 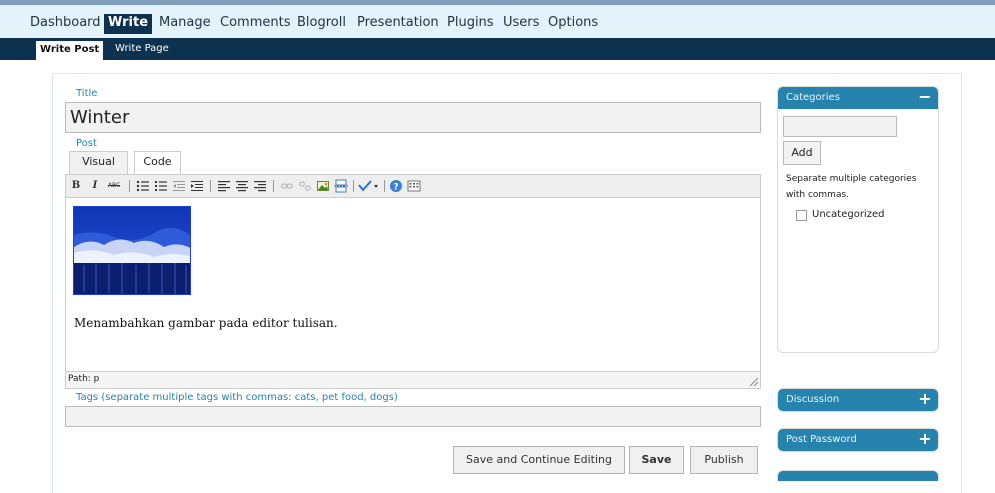 What do you see at coordinates (84, 379) in the screenshot?
I see `status-path: Path: p` at bounding box center [84, 379].